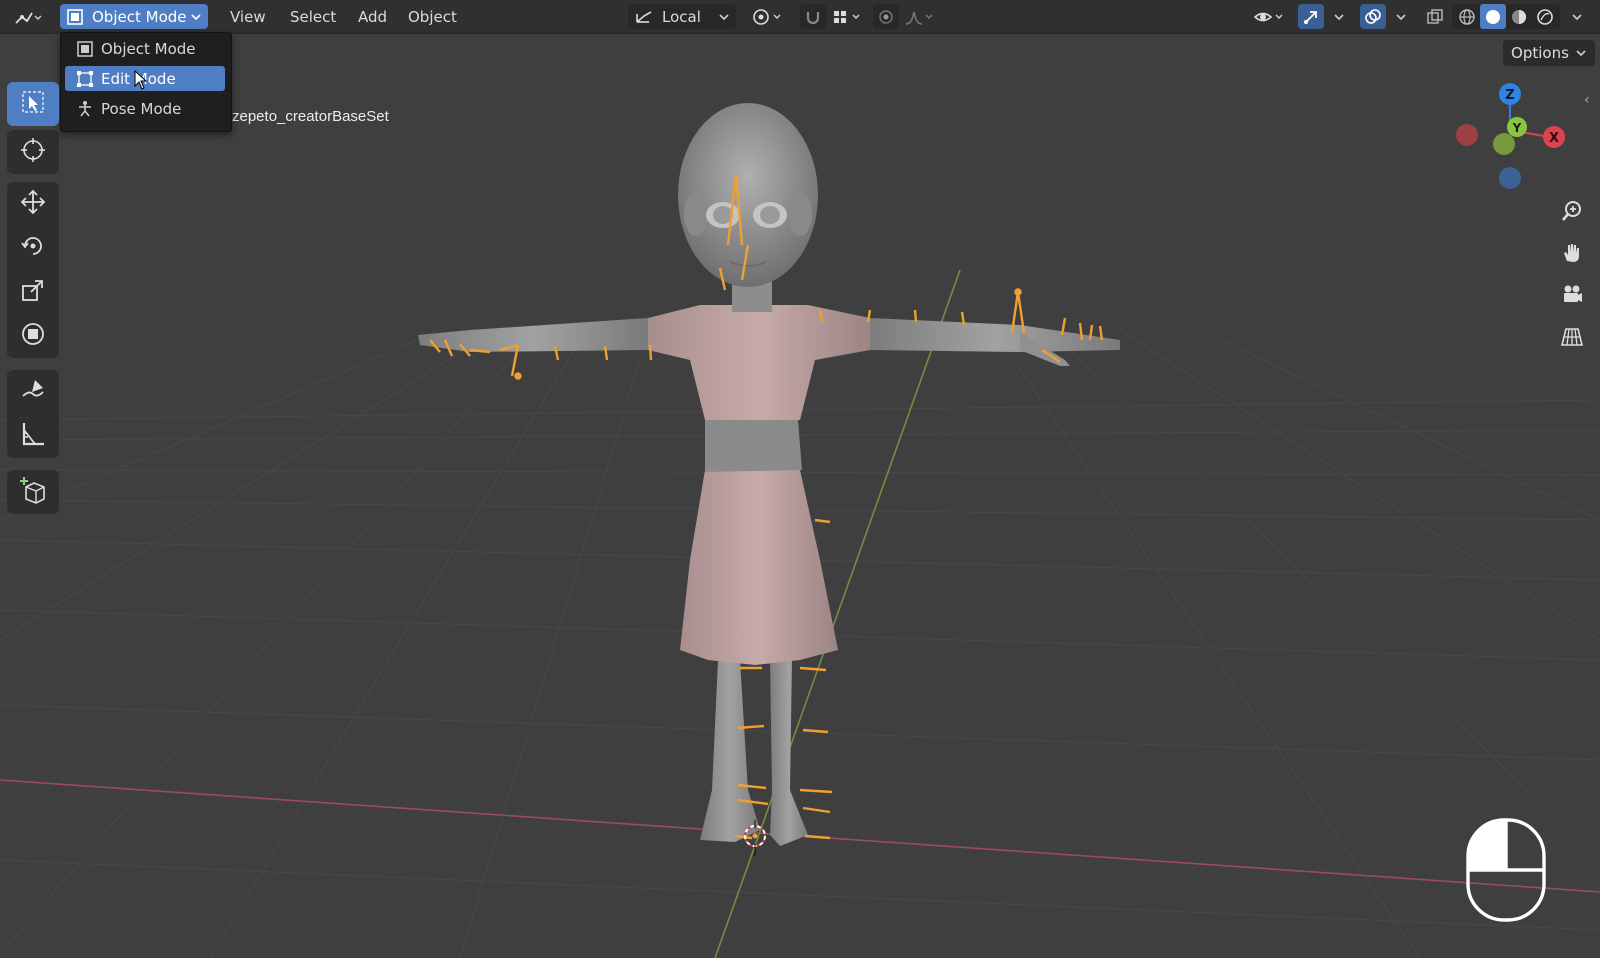 This screenshot has height=958, width=1600. Describe the element at coordinates (248, 16) in the screenshot. I see `menu-view: View` at that location.